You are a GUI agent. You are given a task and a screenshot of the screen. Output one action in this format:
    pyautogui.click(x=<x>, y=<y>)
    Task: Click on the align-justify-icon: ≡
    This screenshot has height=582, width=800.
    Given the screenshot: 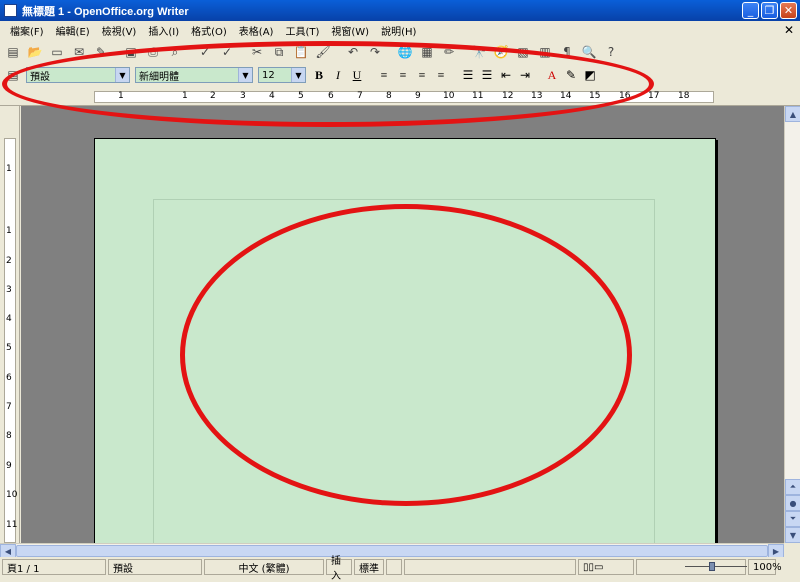 What is the action you would take?
    pyautogui.click(x=441, y=75)
    